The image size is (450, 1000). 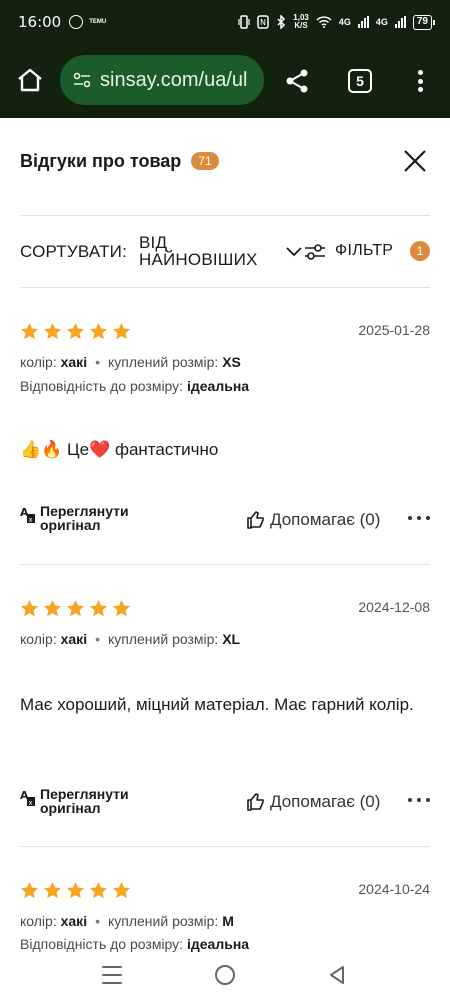 What do you see at coordinates (30, 80) in the screenshot?
I see `home-icon` at bounding box center [30, 80].